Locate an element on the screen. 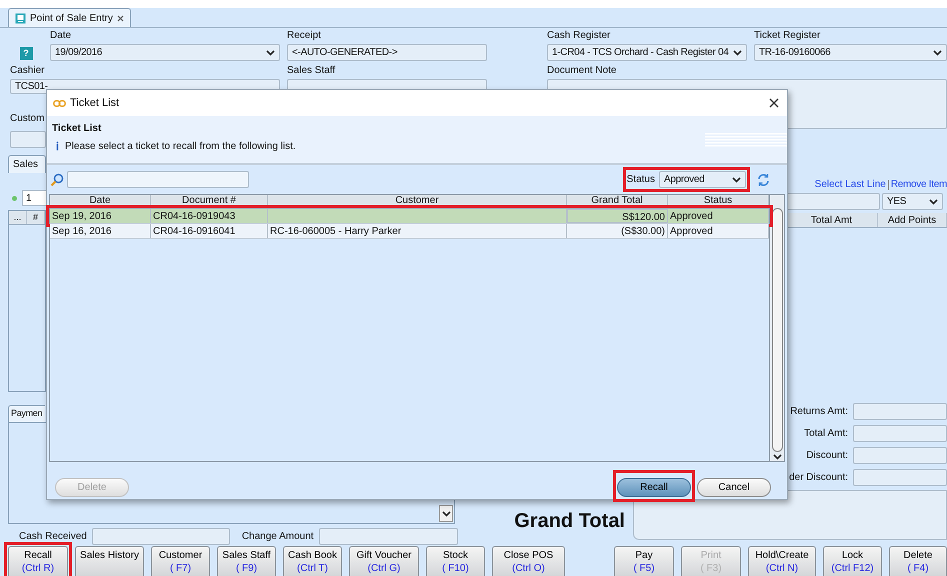 This screenshot has height=576, width=947. toolbar-button: Close POS (Ctrl O) is located at coordinates (528, 561).